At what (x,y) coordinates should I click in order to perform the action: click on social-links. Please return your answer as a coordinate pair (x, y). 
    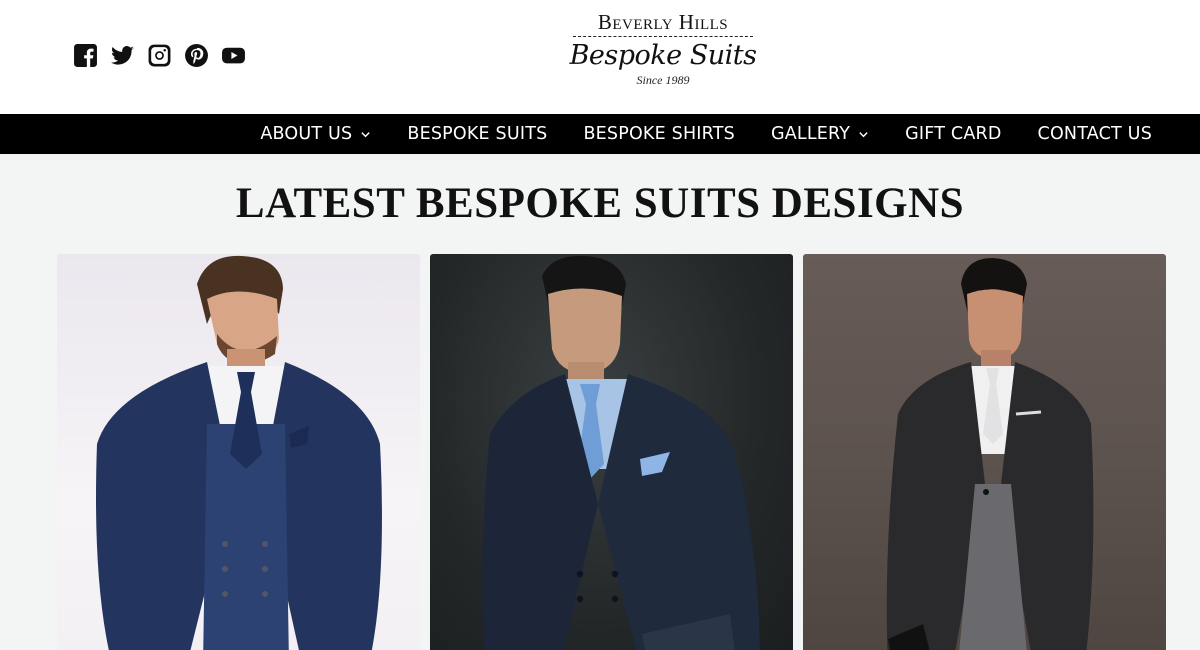
    Looking at the image, I should click on (159, 55).